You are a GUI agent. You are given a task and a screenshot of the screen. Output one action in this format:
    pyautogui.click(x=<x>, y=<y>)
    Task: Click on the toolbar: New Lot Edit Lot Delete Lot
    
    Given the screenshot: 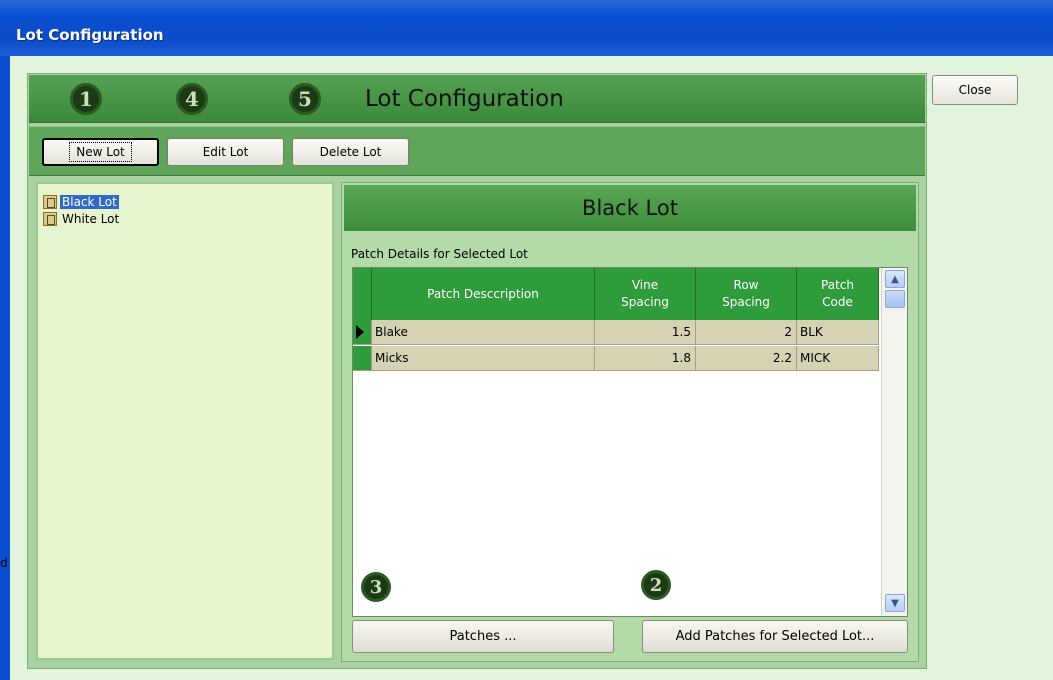 What is the action you would take?
    pyautogui.click(x=477, y=151)
    